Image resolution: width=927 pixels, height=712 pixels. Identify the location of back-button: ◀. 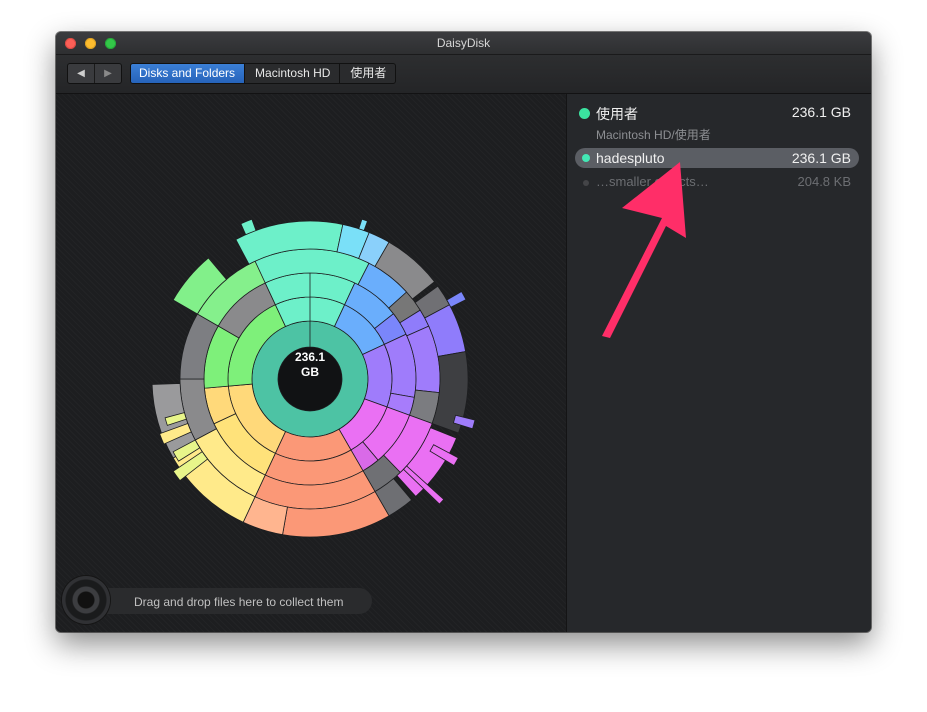
(81, 73).